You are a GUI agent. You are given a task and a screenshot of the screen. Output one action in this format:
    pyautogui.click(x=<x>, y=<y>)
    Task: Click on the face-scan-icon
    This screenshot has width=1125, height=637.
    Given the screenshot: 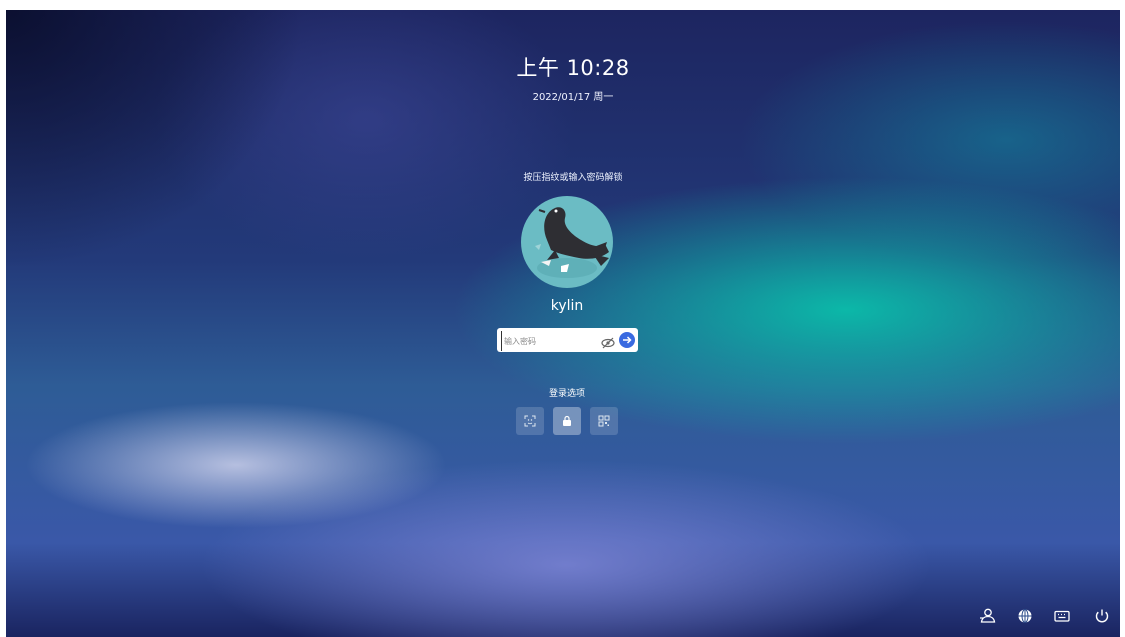 What is the action you would take?
    pyautogui.click(x=530, y=421)
    